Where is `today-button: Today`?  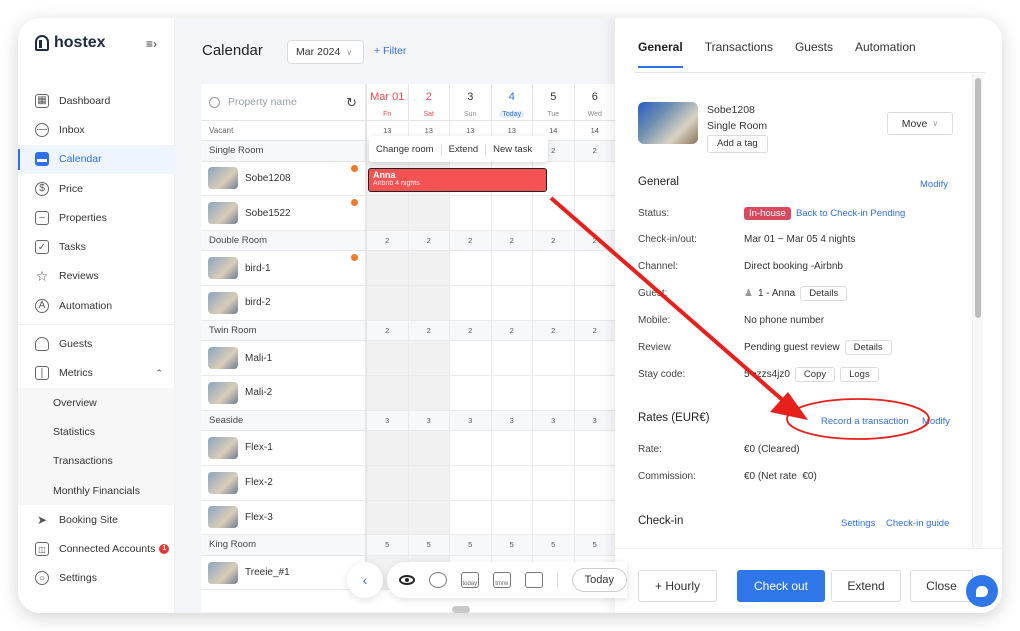 today-button: Today is located at coordinates (599, 580).